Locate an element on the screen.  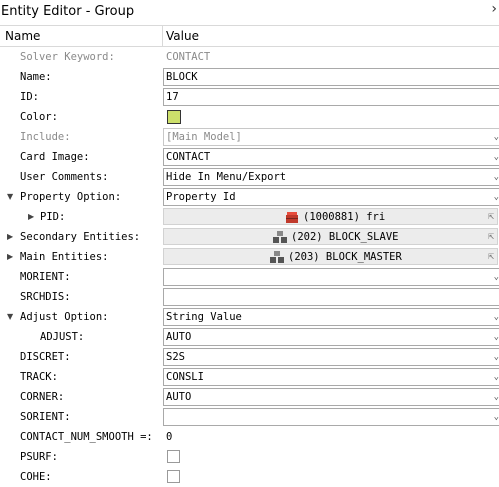
row-contact-num-smooth: CONTACT_NUM_SMOOTH =: 0 is located at coordinates (249, 437).